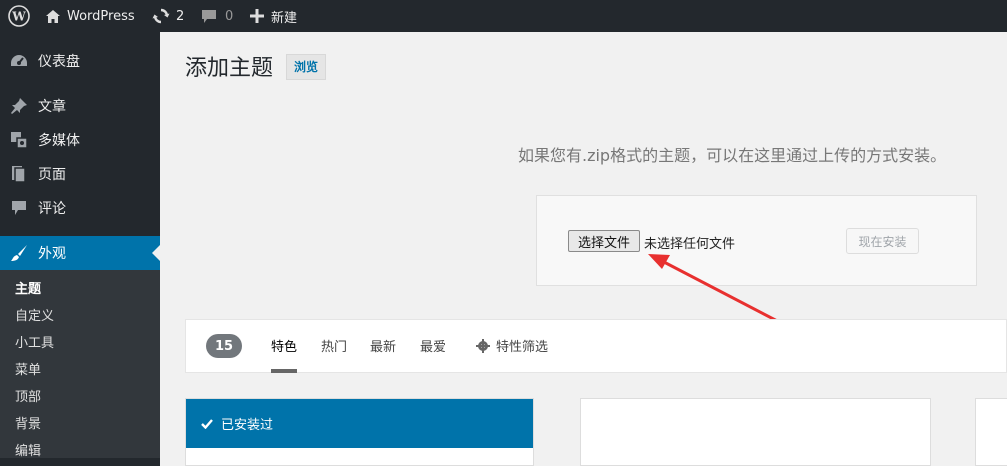 Image resolution: width=1007 pixels, height=466 pixels. I want to click on wordpress-logo-icon: W, so click(19, 16).